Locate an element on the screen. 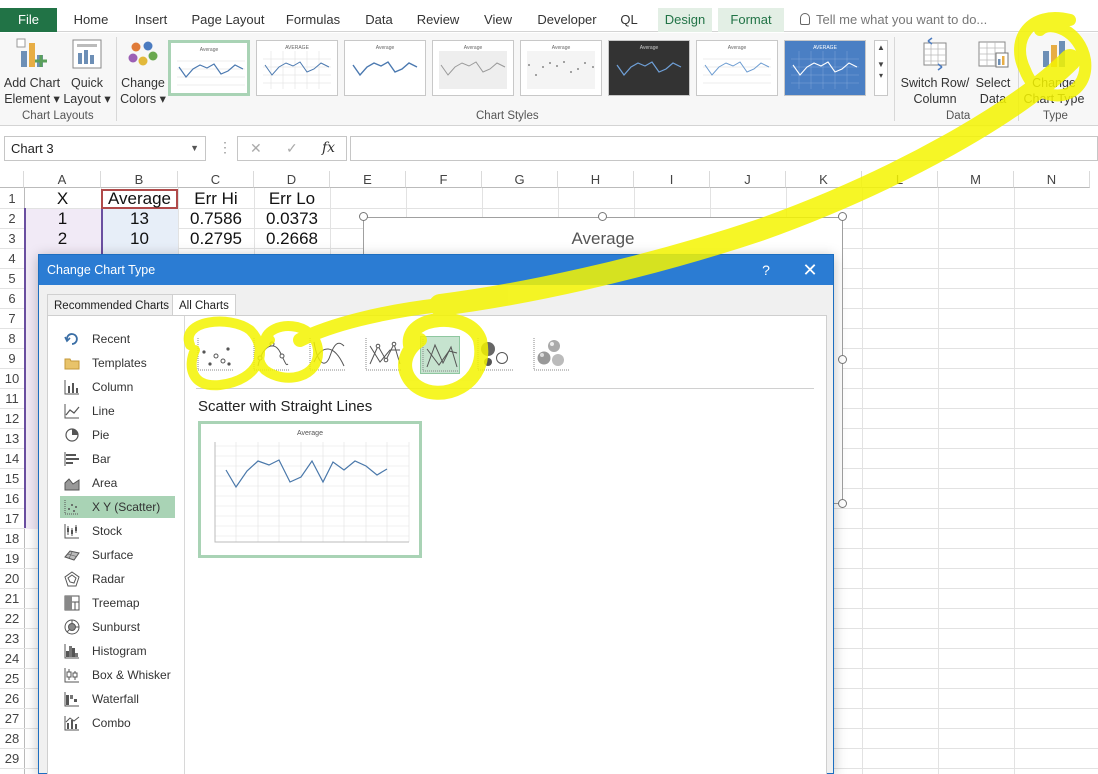 Image resolution: width=1098 pixels, height=774 pixels. add-chart-element-button: Add Chart Element ▾ is located at coordinates (32, 72).